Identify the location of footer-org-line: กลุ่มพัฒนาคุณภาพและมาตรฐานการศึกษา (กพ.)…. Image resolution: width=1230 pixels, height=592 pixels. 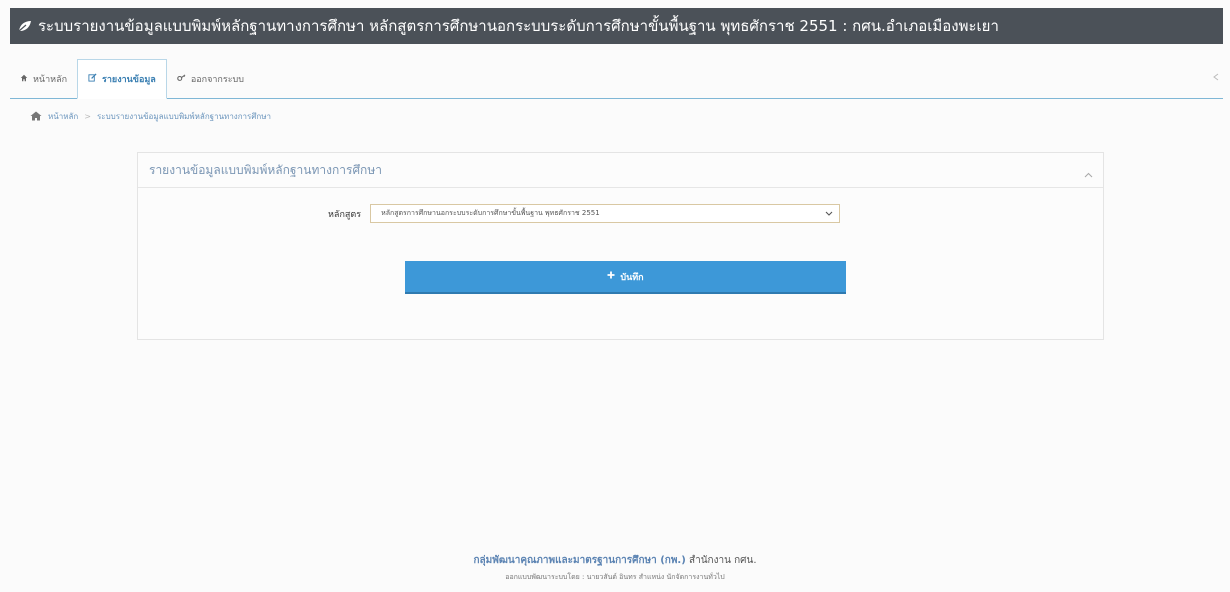
(615, 560).